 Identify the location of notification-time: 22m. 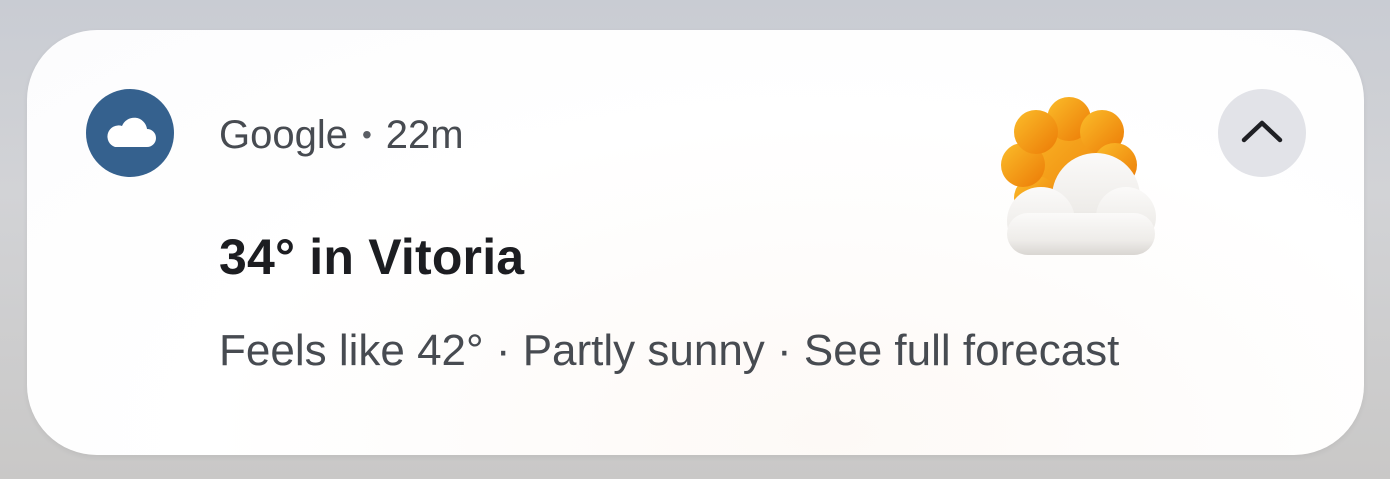
(424, 134).